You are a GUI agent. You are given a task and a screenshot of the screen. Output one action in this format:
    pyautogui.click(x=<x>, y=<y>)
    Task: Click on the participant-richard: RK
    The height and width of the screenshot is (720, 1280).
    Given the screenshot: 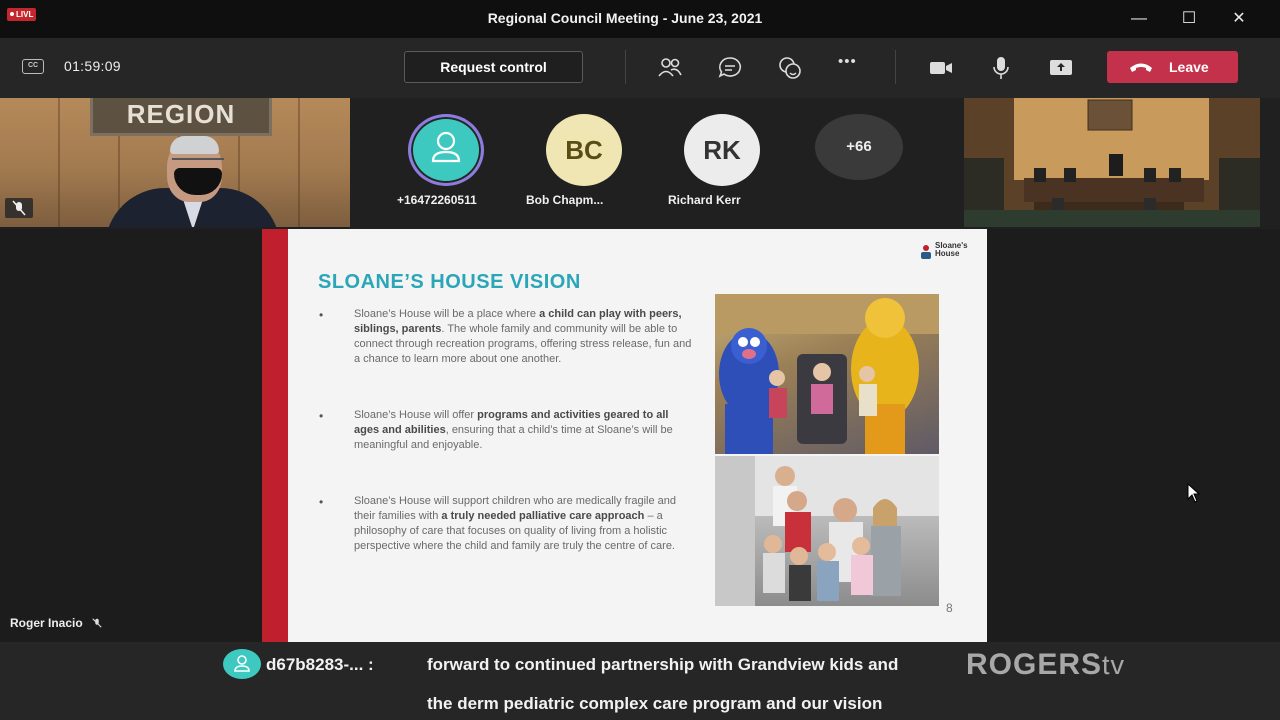 What is the action you would take?
    pyautogui.click(x=722, y=150)
    